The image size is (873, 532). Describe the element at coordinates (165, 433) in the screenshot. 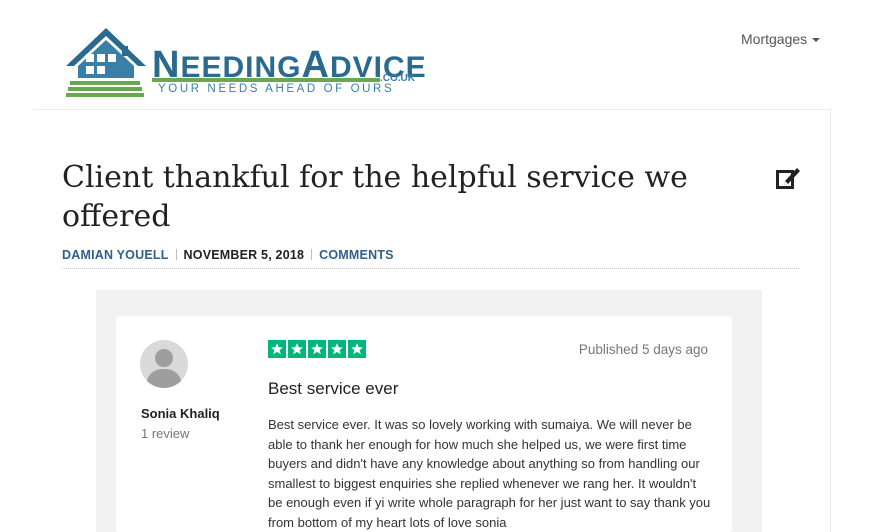

I see `reviewer-review-count: 1 review` at that location.